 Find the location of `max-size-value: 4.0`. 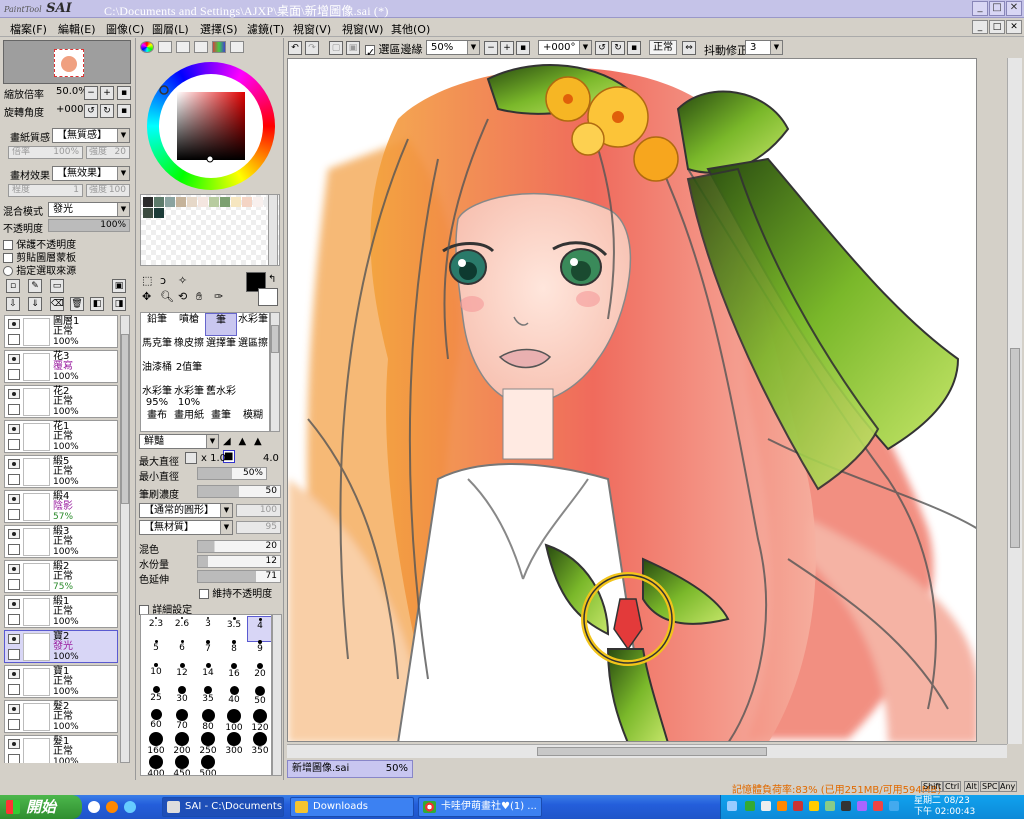

max-size-value: 4.0 is located at coordinates (271, 458).